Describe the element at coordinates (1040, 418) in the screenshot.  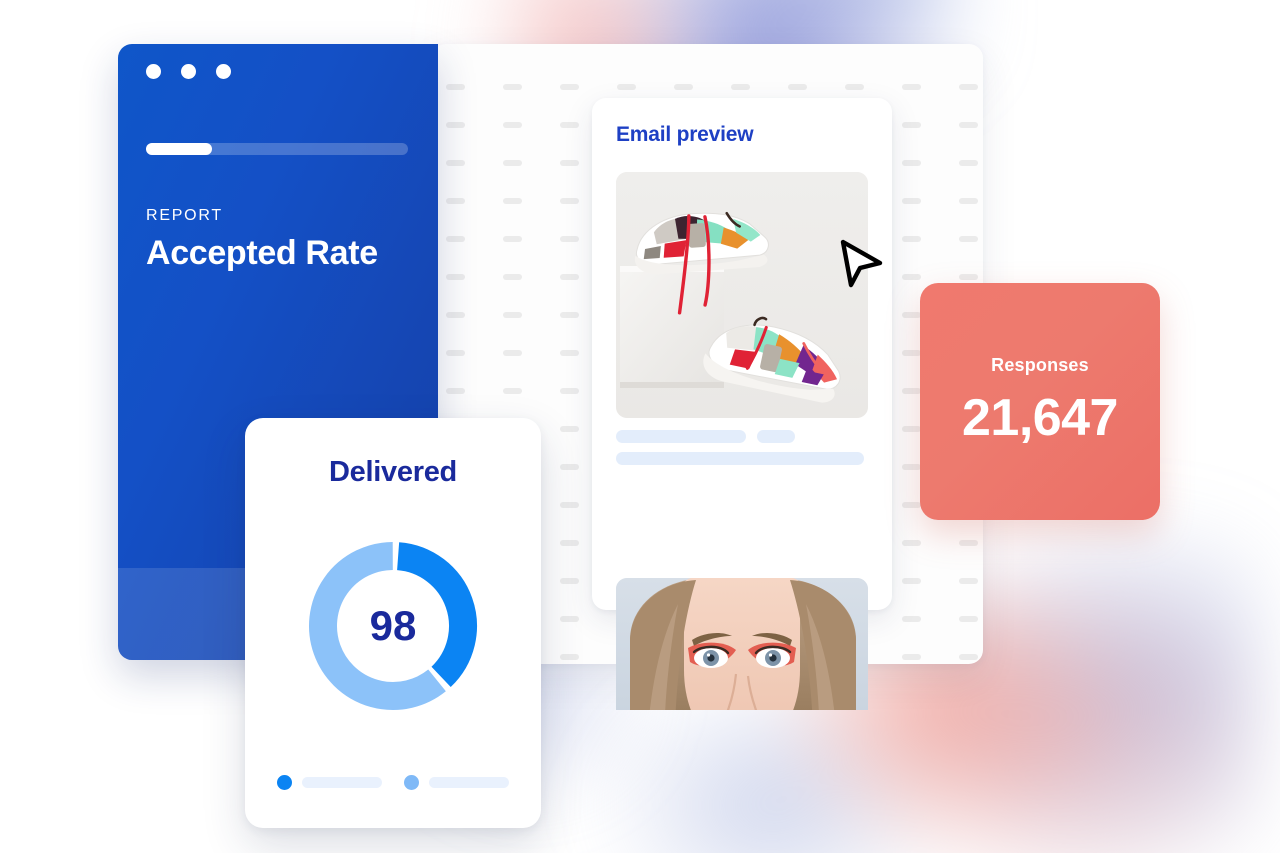
I see `responses-value: 21,647` at that location.